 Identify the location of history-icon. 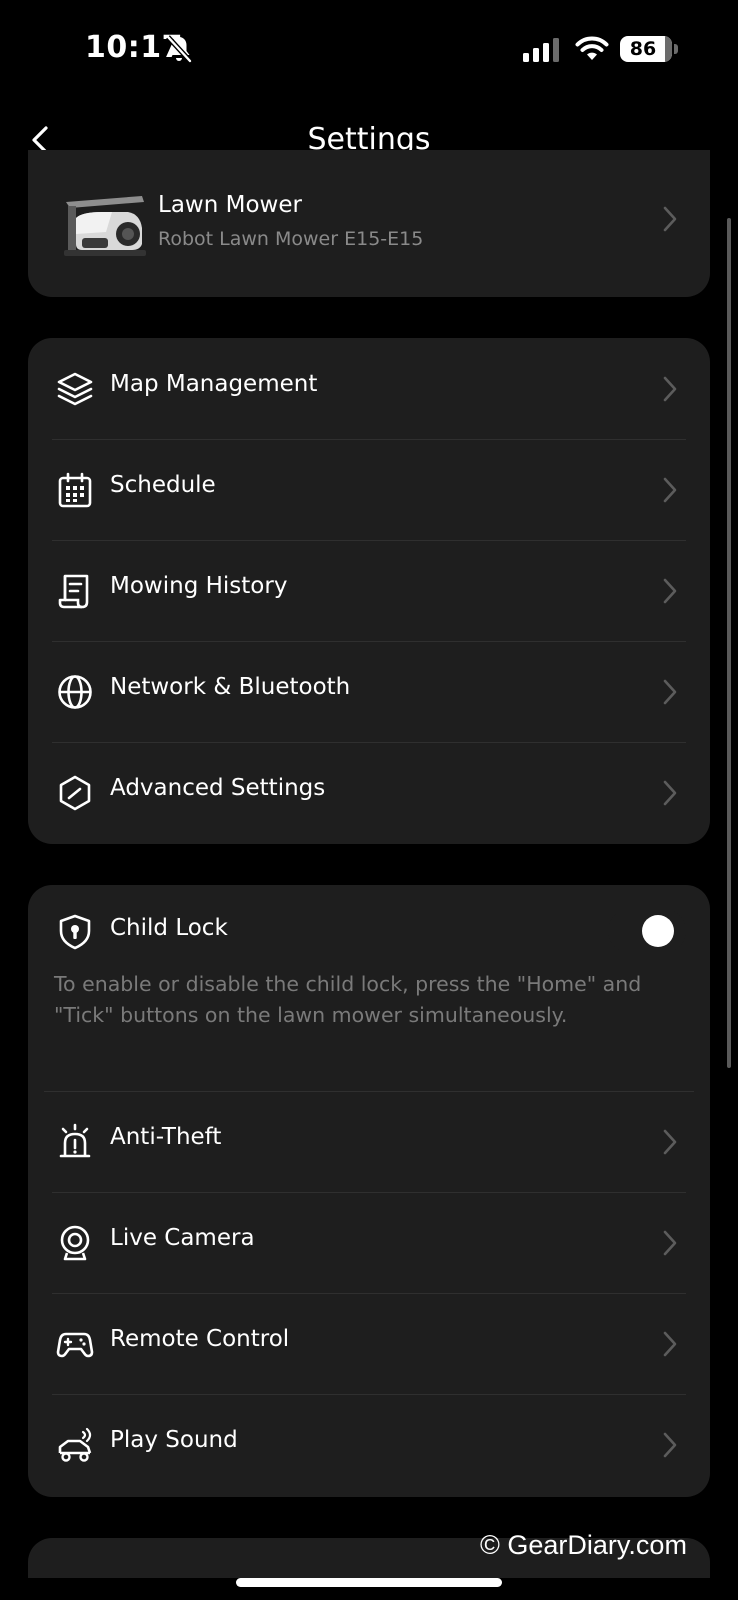
(75, 591).